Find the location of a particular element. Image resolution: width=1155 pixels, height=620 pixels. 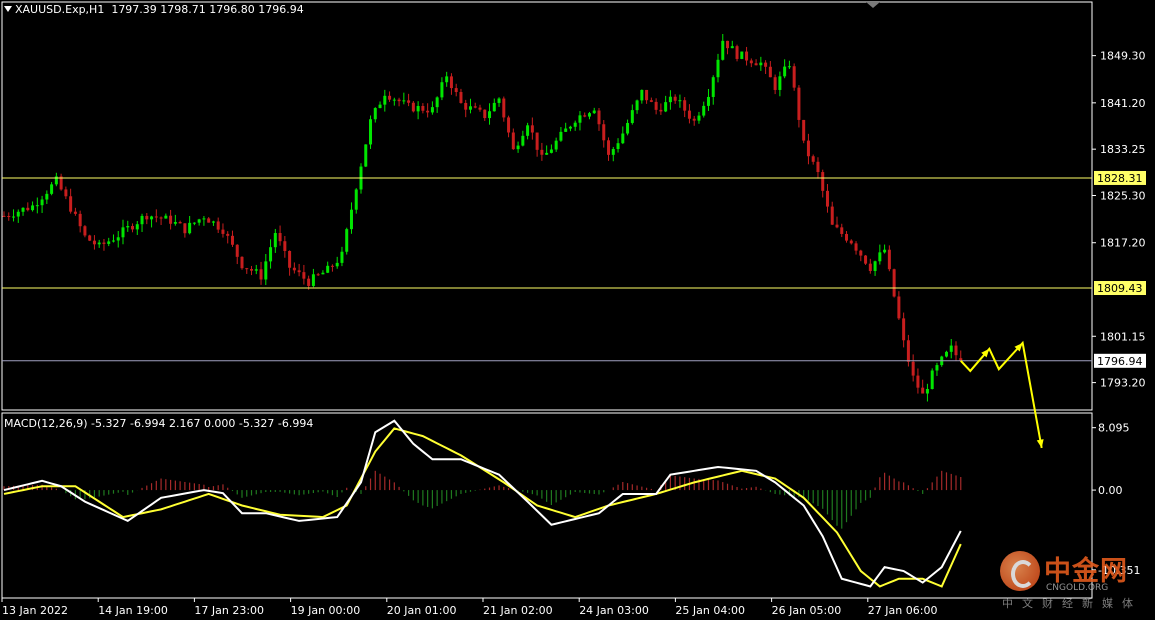

x-tick-label: 14 Jan 19:00 is located at coordinates (133, 610).